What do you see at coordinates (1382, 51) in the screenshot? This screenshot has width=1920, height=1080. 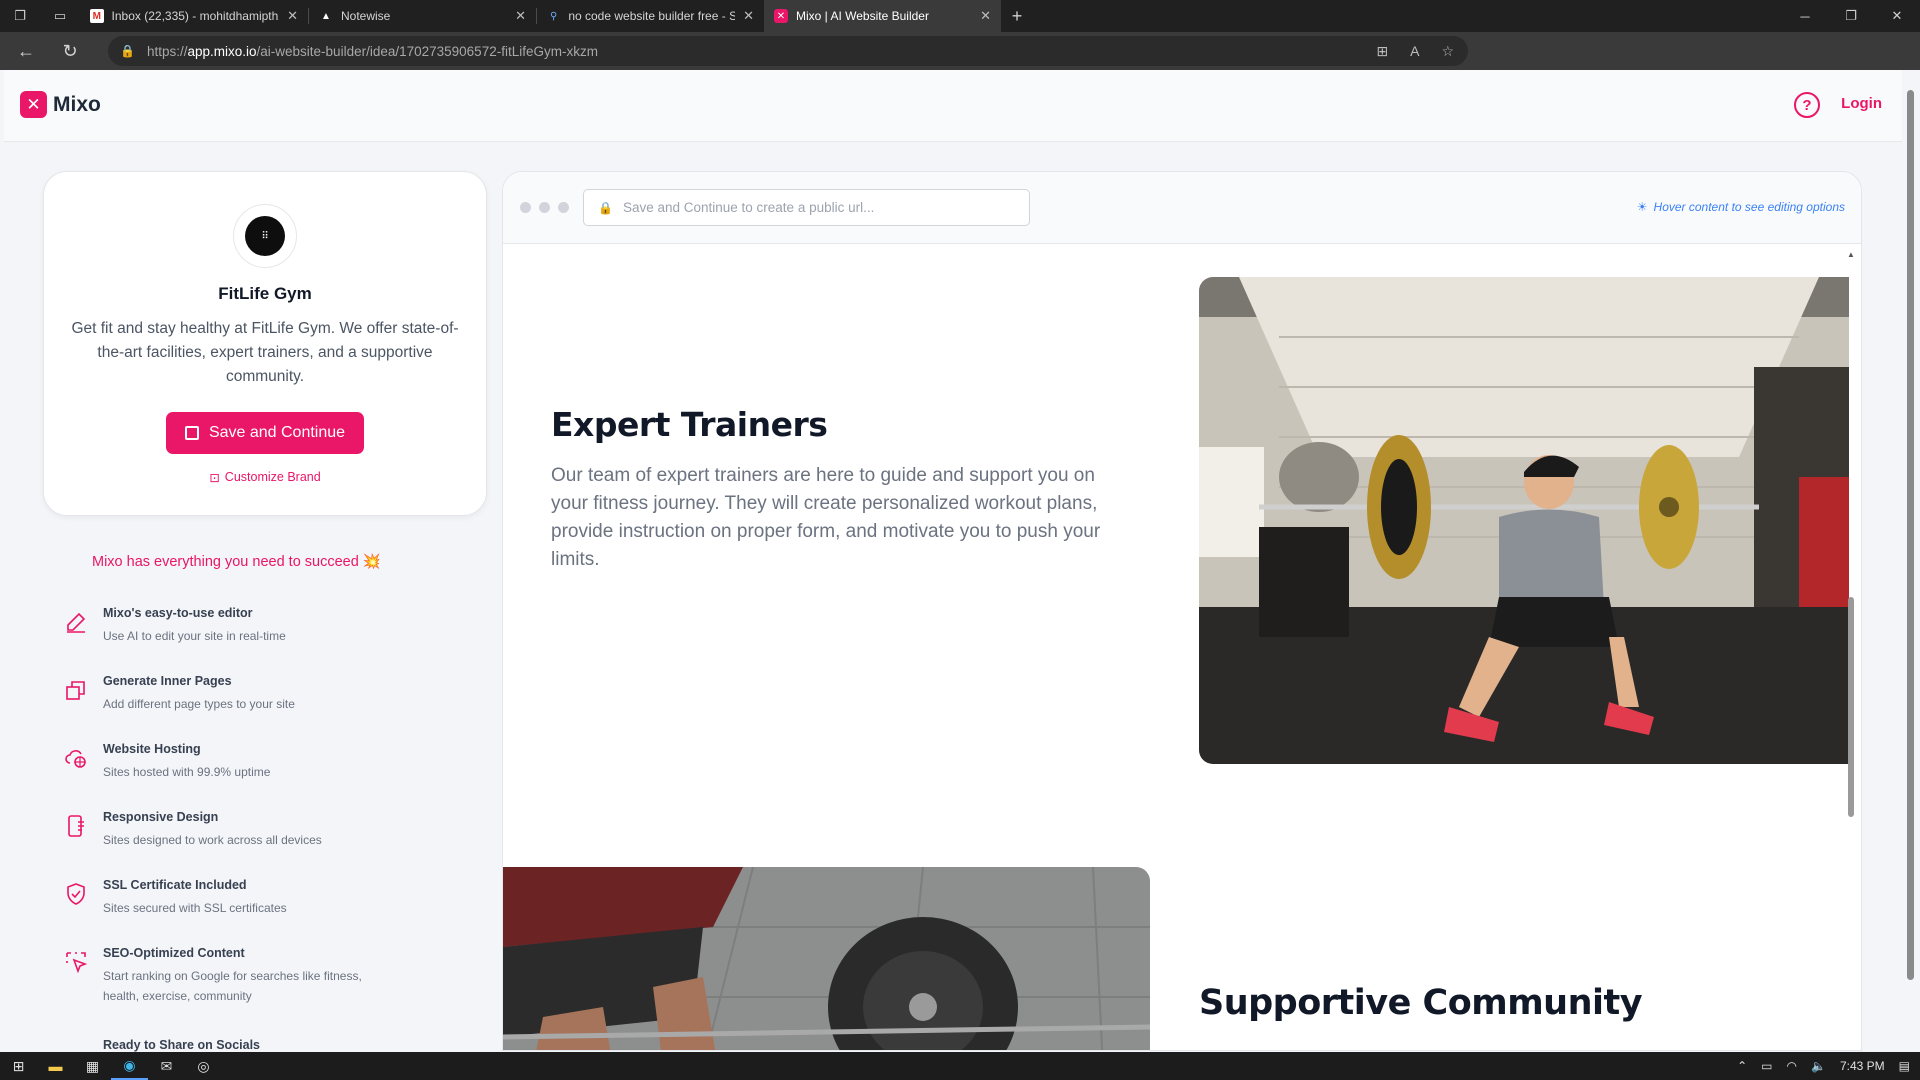 I see `app-available-icon: ⊞` at bounding box center [1382, 51].